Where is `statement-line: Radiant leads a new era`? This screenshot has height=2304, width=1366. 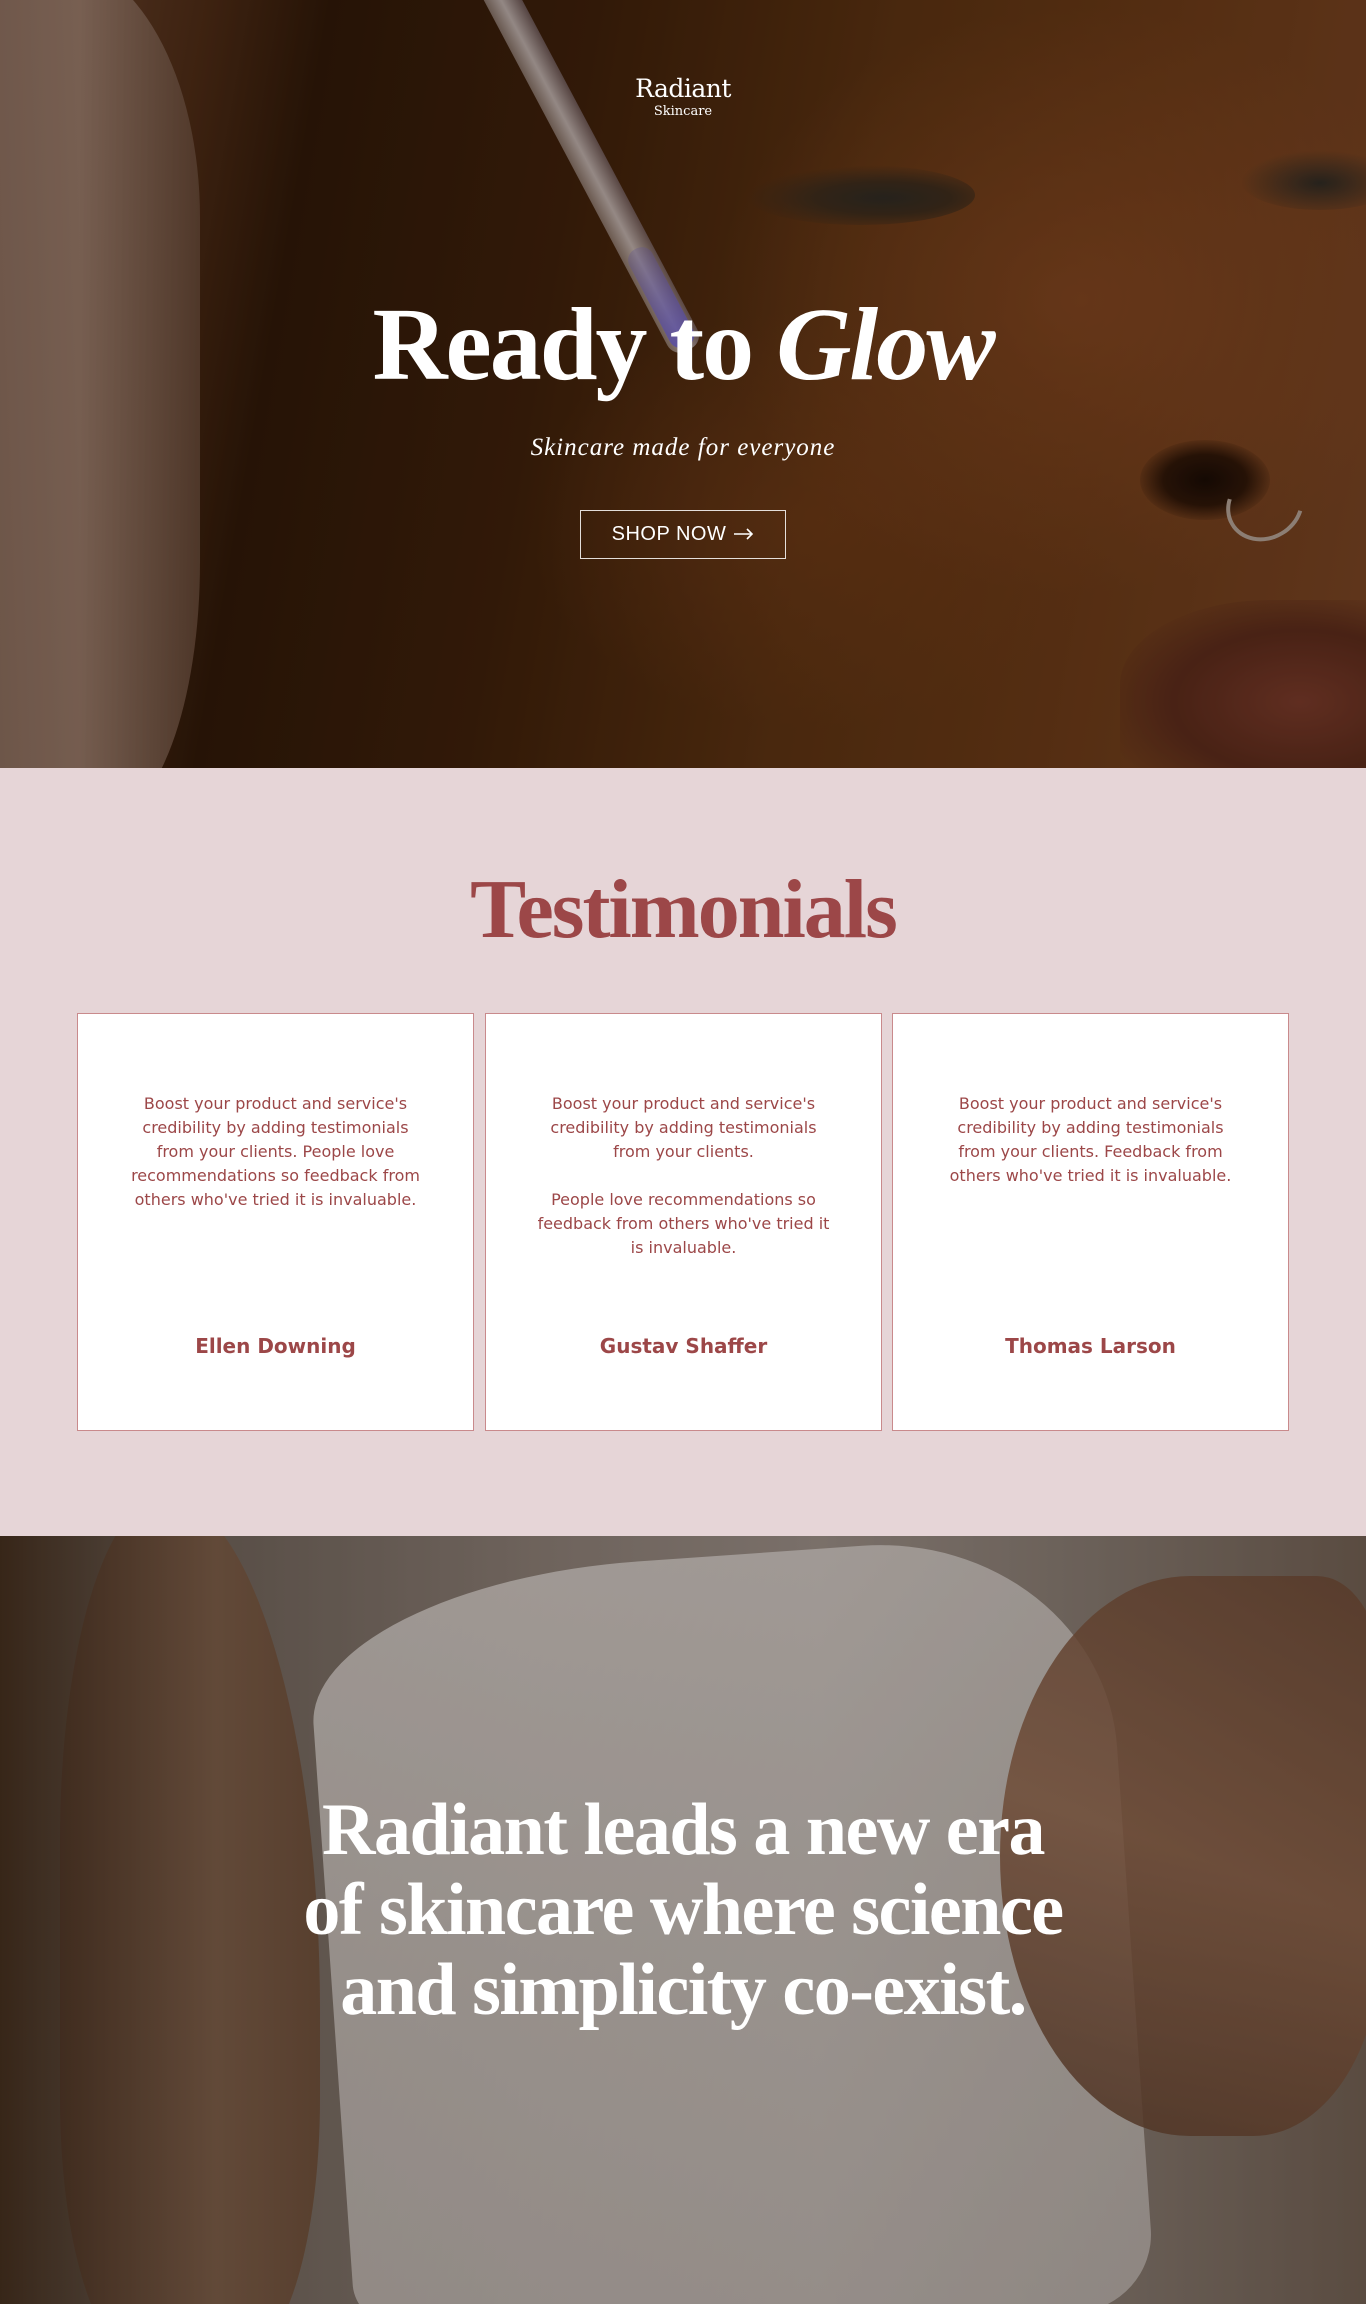
statement-line: Radiant leads a new era is located at coordinates (683, 1830).